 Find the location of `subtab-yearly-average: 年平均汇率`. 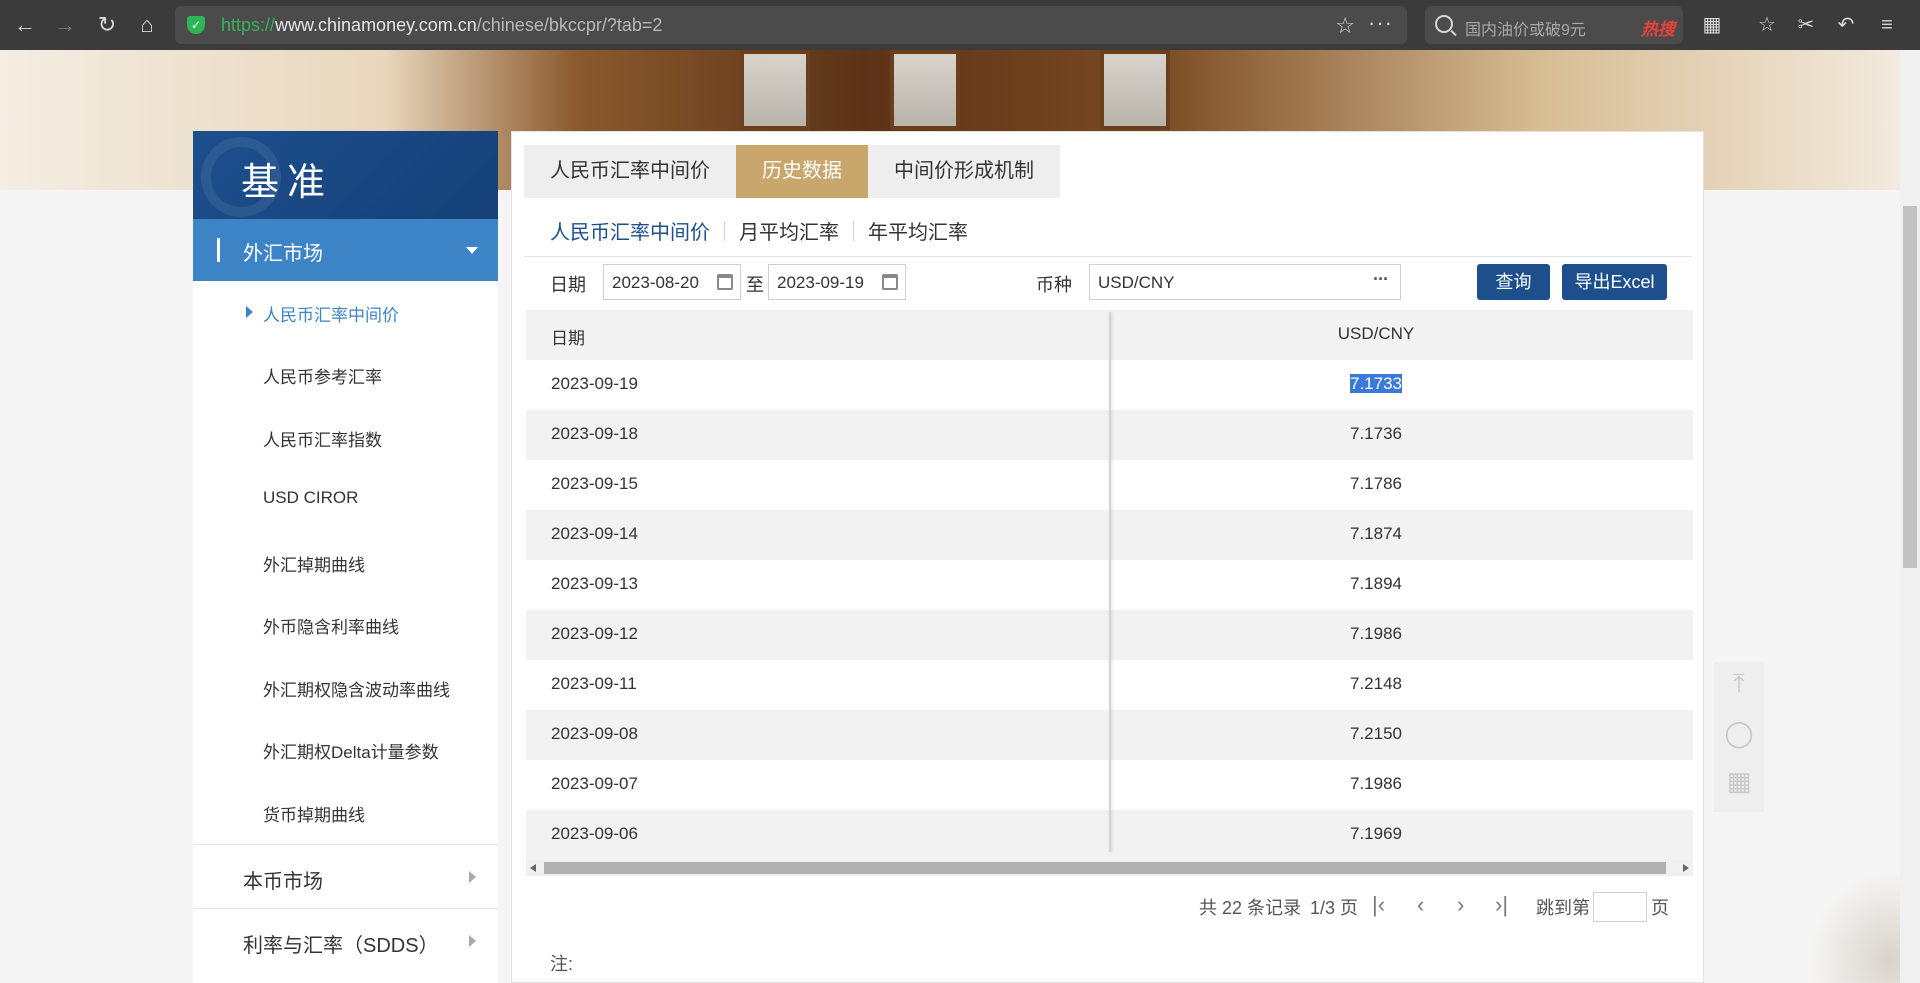

subtab-yearly-average: 年平均汇率 is located at coordinates (918, 230).